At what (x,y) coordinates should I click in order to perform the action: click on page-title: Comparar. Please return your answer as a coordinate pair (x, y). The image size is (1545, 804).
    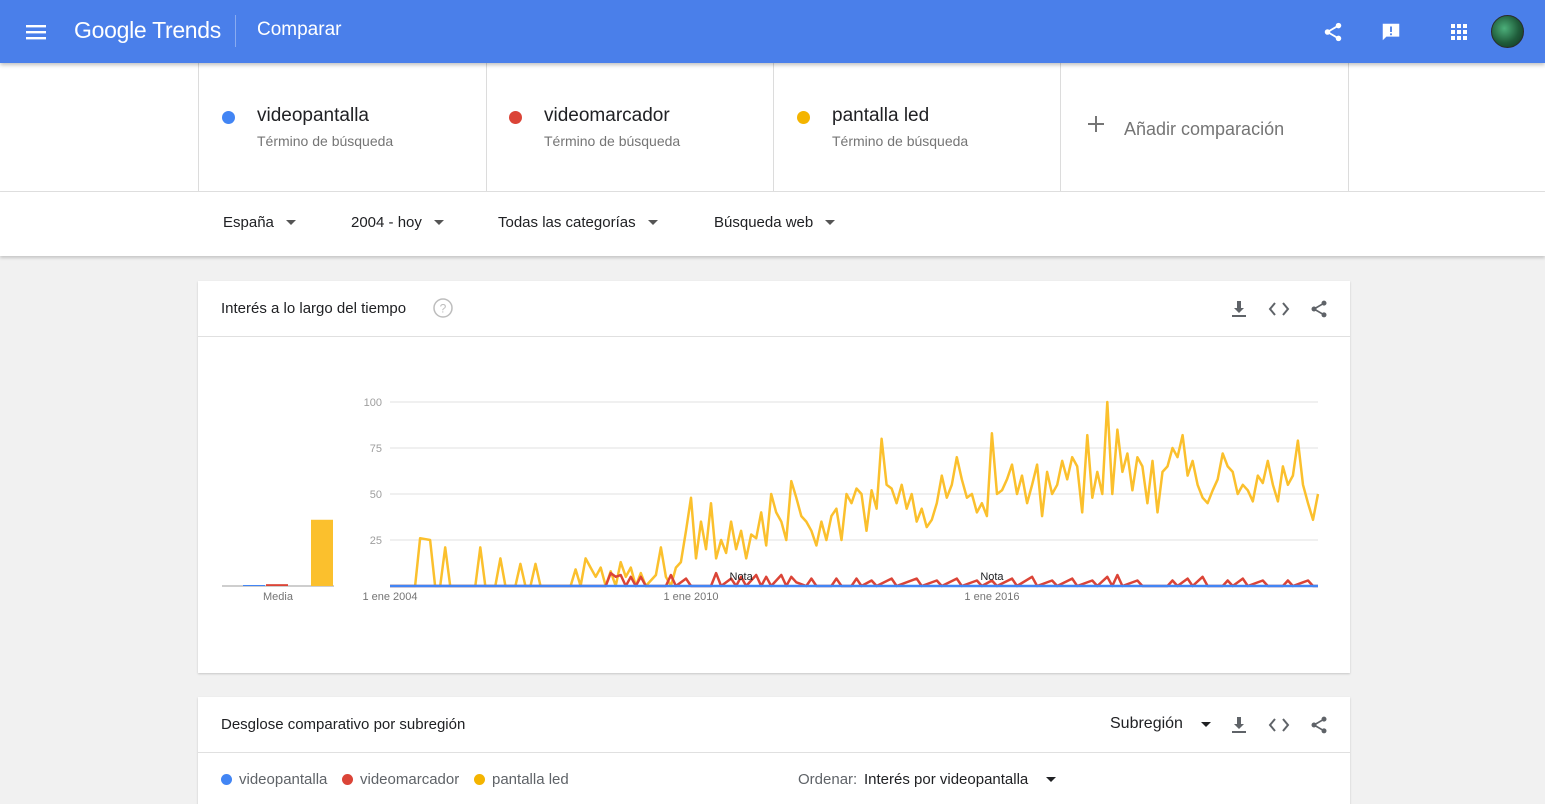
    Looking at the image, I should click on (299, 29).